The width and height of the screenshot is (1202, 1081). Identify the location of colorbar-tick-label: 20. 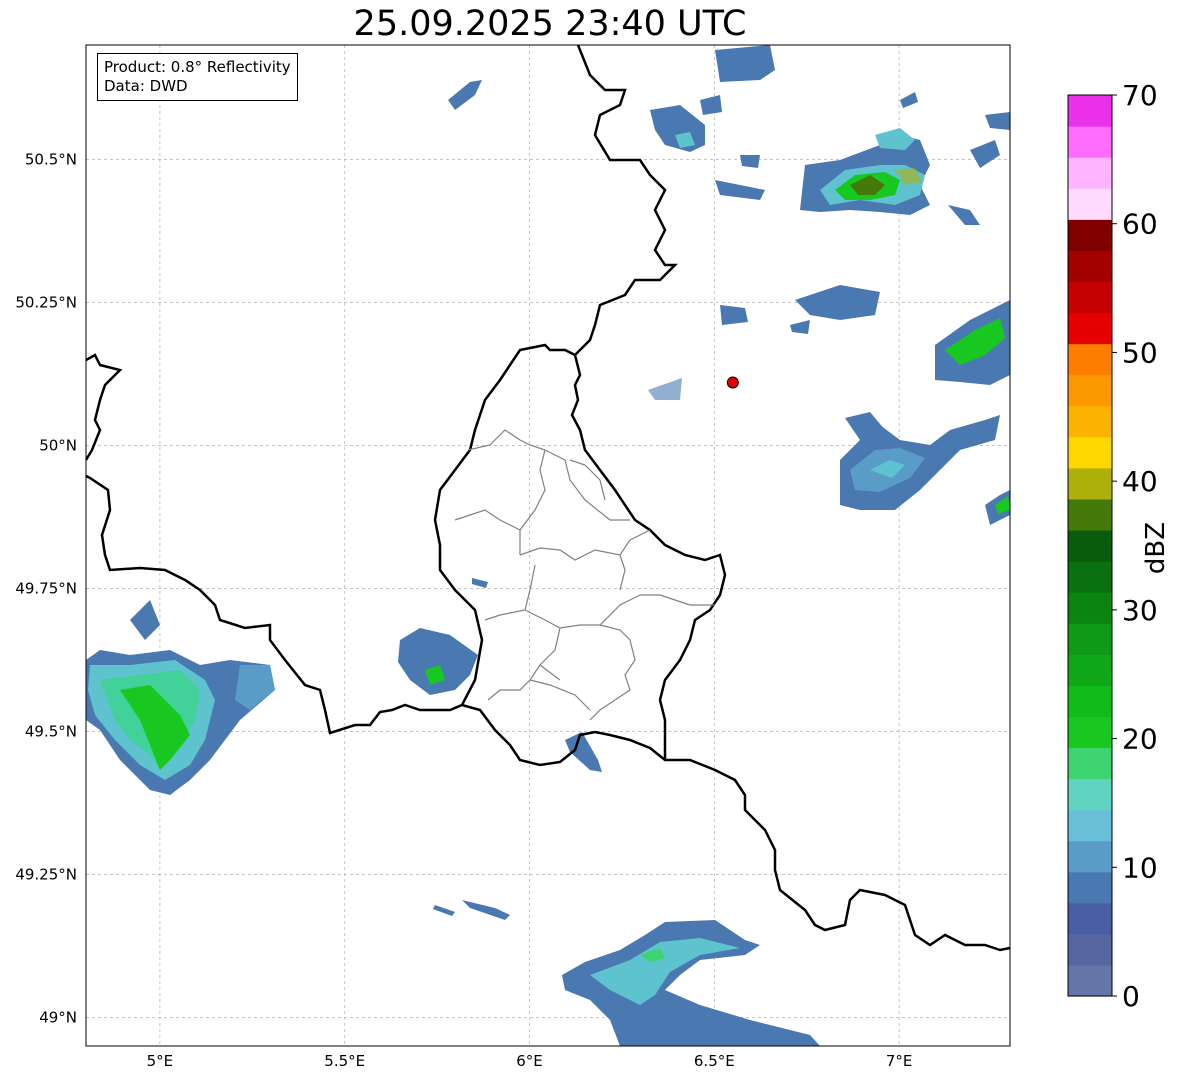
(1140, 739).